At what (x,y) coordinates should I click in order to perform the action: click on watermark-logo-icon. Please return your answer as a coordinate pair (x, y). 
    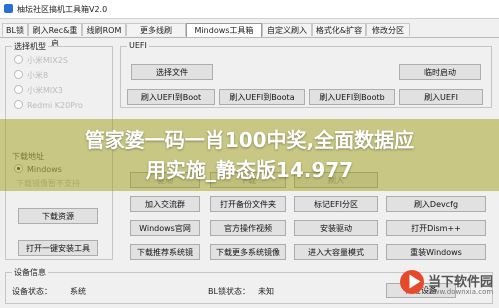
    Looking at the image, I should click on (412, 282).